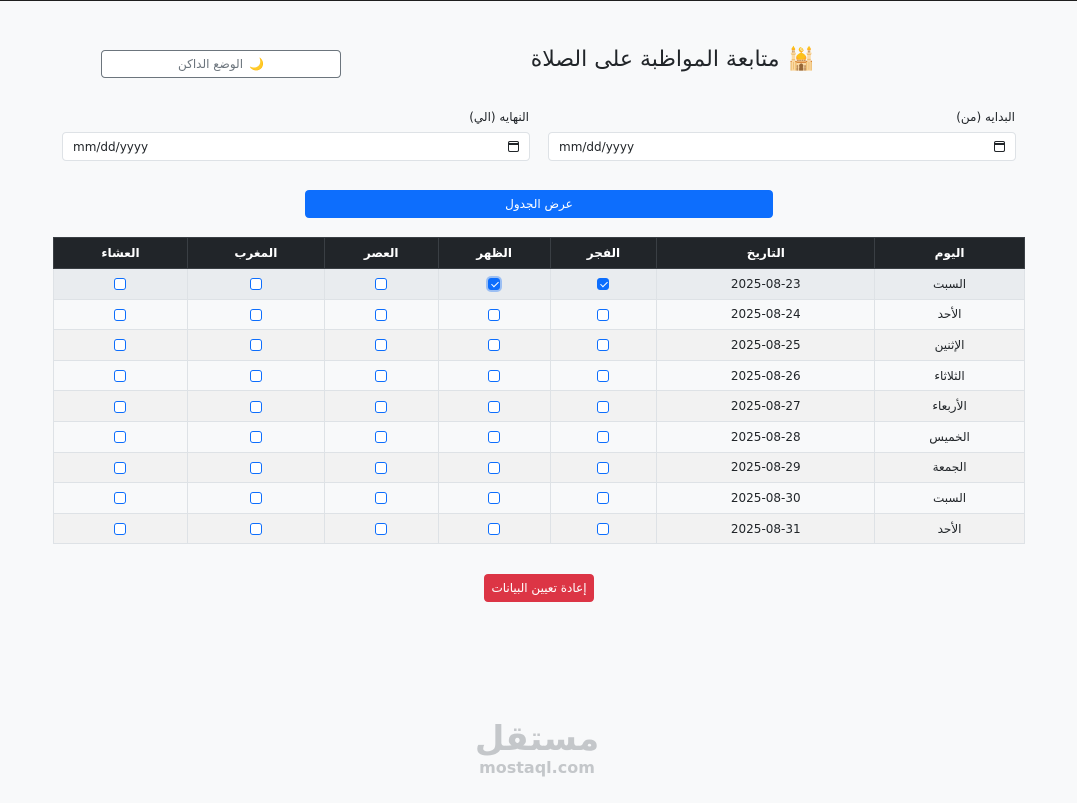 The height and width of the screenshot is (803, 1077). Describe the element at coordinates (766, 528) in the screenshot. I see `cell-date: 2025-08-31` at that location.